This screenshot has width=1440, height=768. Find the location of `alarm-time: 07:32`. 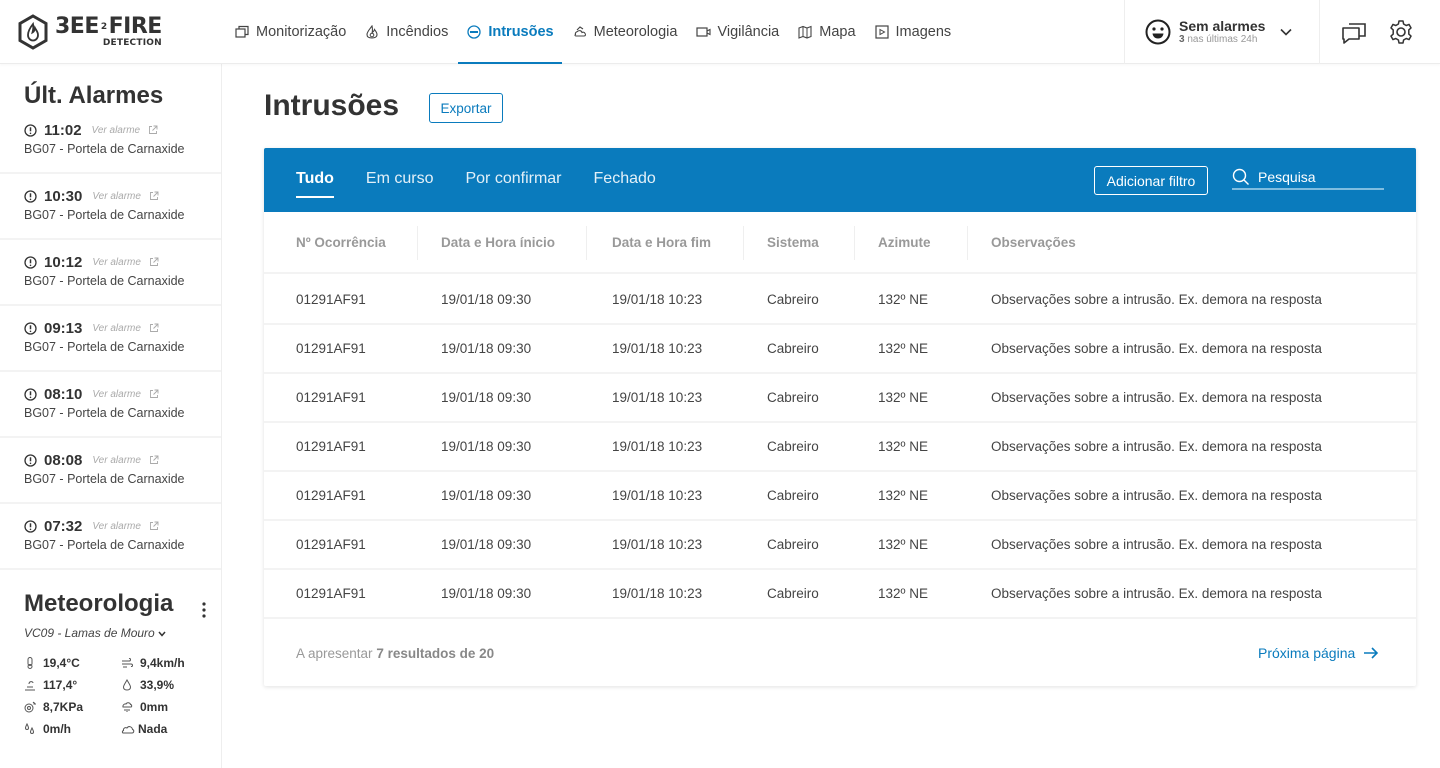

alarm-time: 07:32 is located at coordinates (63, 526).